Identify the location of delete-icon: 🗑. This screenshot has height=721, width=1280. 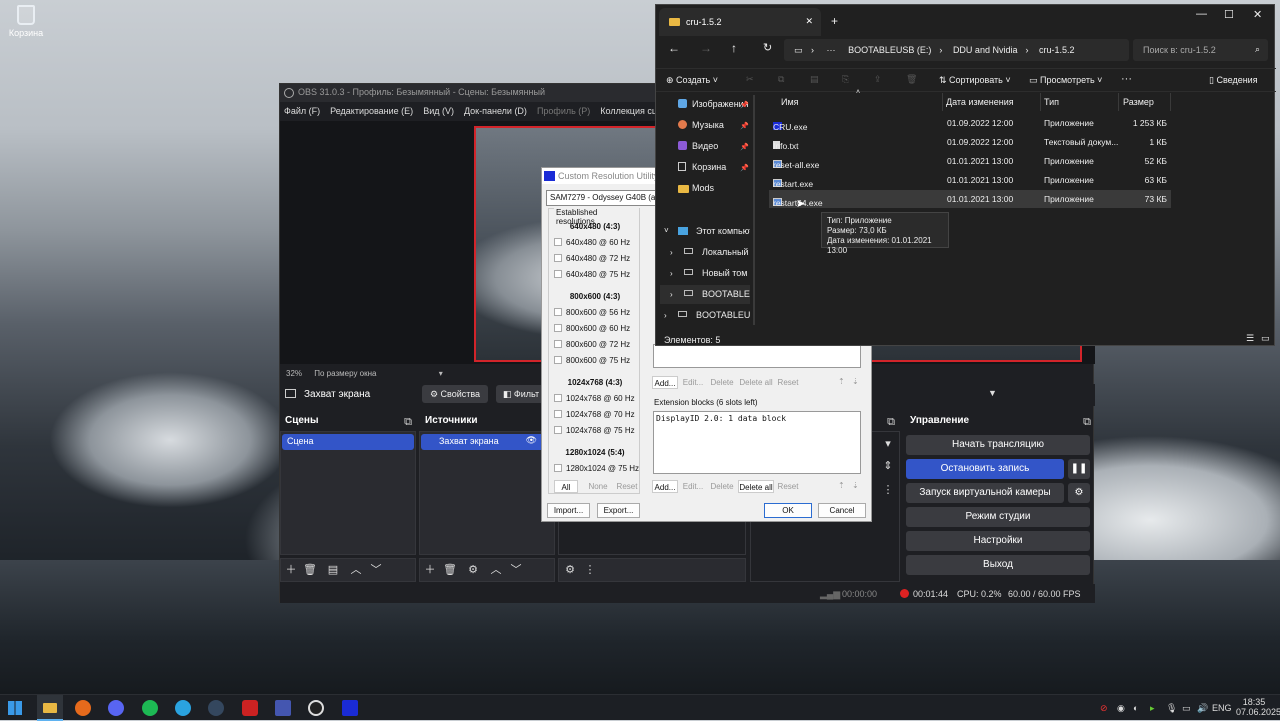
(911, 79).